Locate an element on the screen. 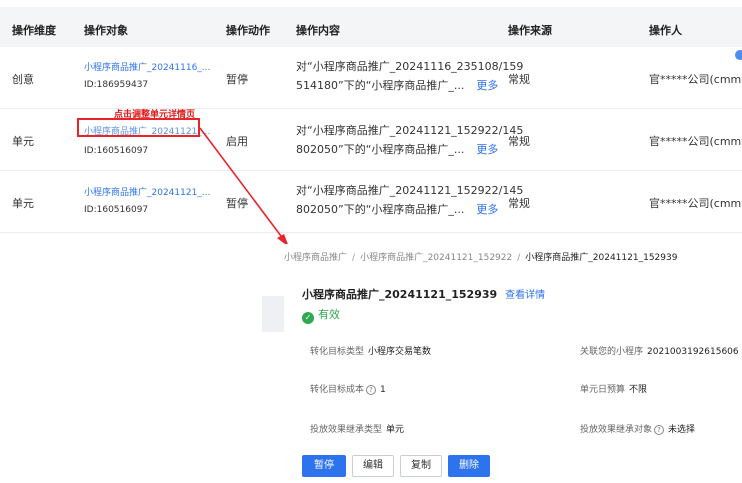 The image size is (742, 483). field-conversion-cost: 转化目标成本? 1 is located at coordinates (348, 390).